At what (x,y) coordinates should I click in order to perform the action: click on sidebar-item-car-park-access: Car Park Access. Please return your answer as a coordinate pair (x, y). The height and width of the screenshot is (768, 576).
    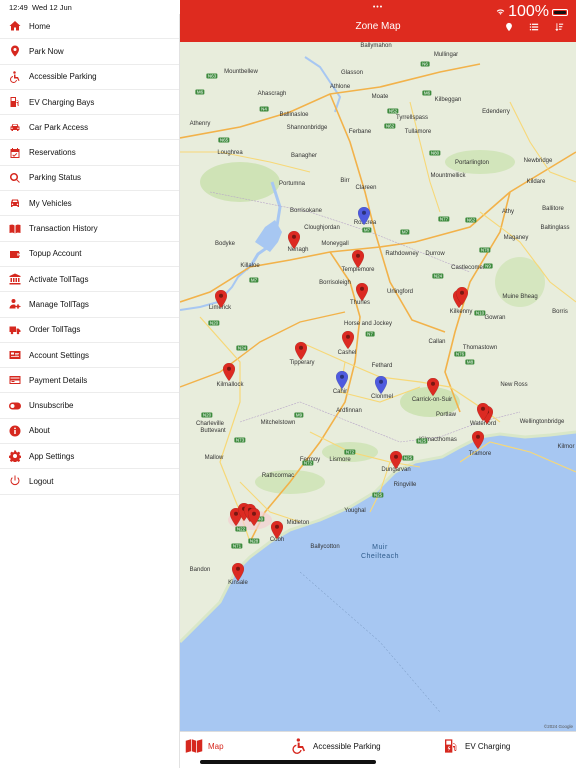
    Looking at the image, I should click on (89, 128).